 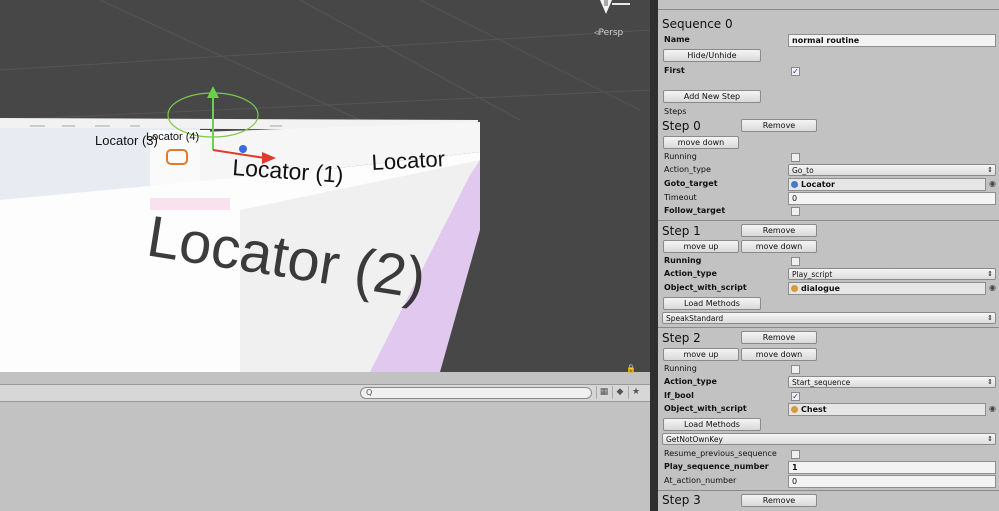 I want to click on step-1-move-up-button: move up, so click(x=701, y=246).